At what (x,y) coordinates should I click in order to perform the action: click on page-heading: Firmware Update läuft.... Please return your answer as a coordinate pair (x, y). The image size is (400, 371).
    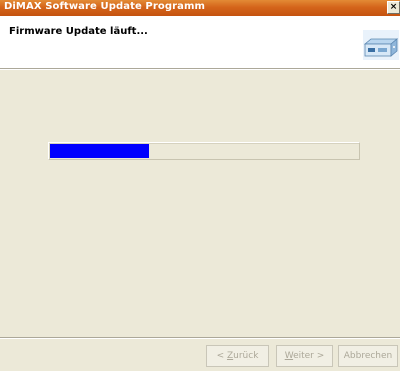
    Looking at the image, I should click on (78, 31).